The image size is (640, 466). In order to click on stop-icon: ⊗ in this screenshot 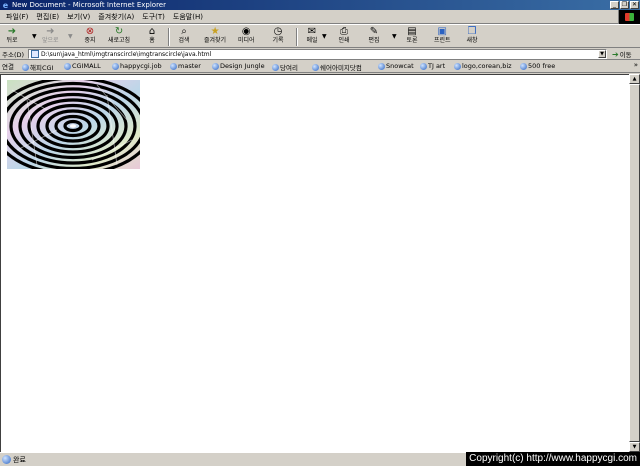, I will do `click(90, 31)`.